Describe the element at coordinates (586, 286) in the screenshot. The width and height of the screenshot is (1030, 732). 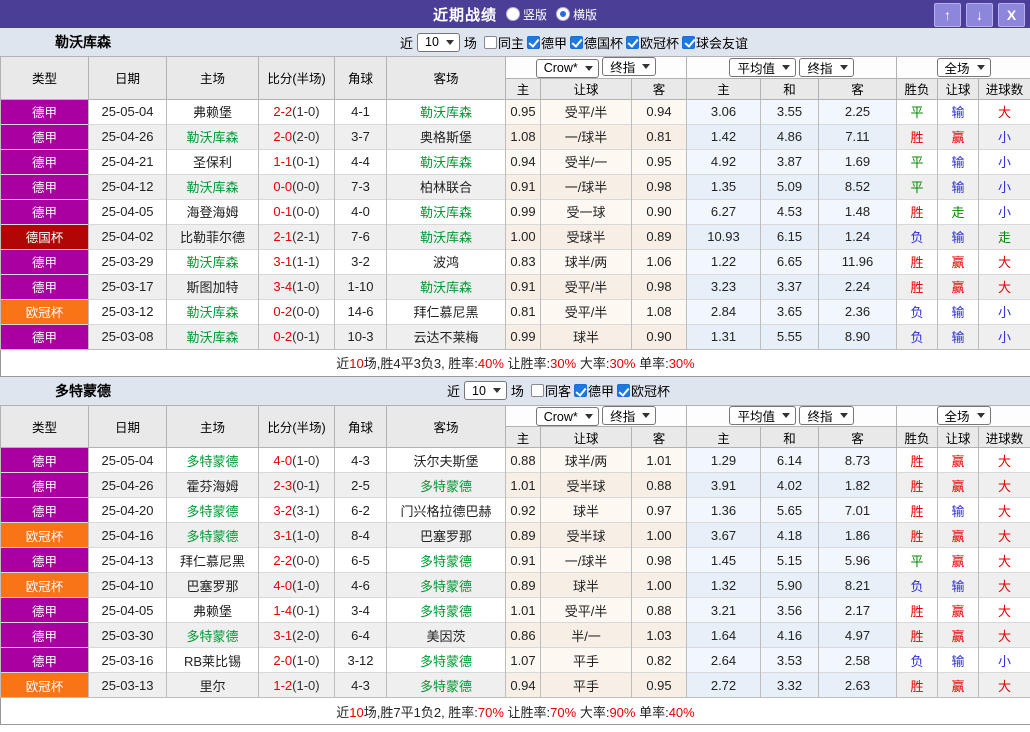
I see `crow-handicap: 受平/半` at that location.